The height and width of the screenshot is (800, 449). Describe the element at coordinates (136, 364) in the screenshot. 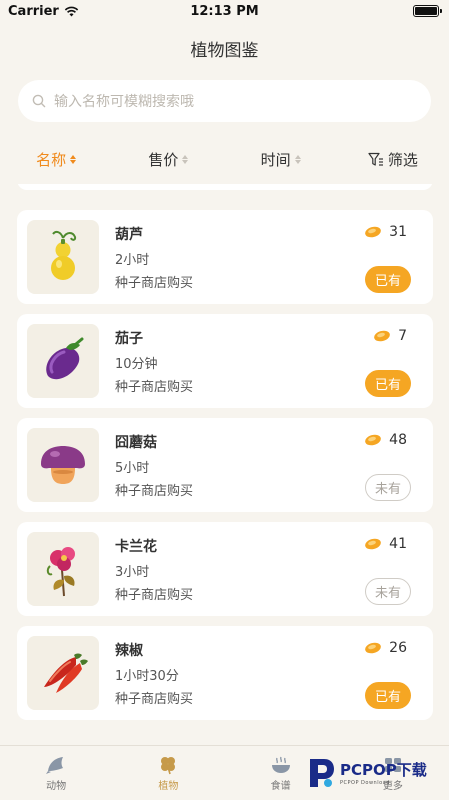

I see `grow-time: 10分钟` at that location.